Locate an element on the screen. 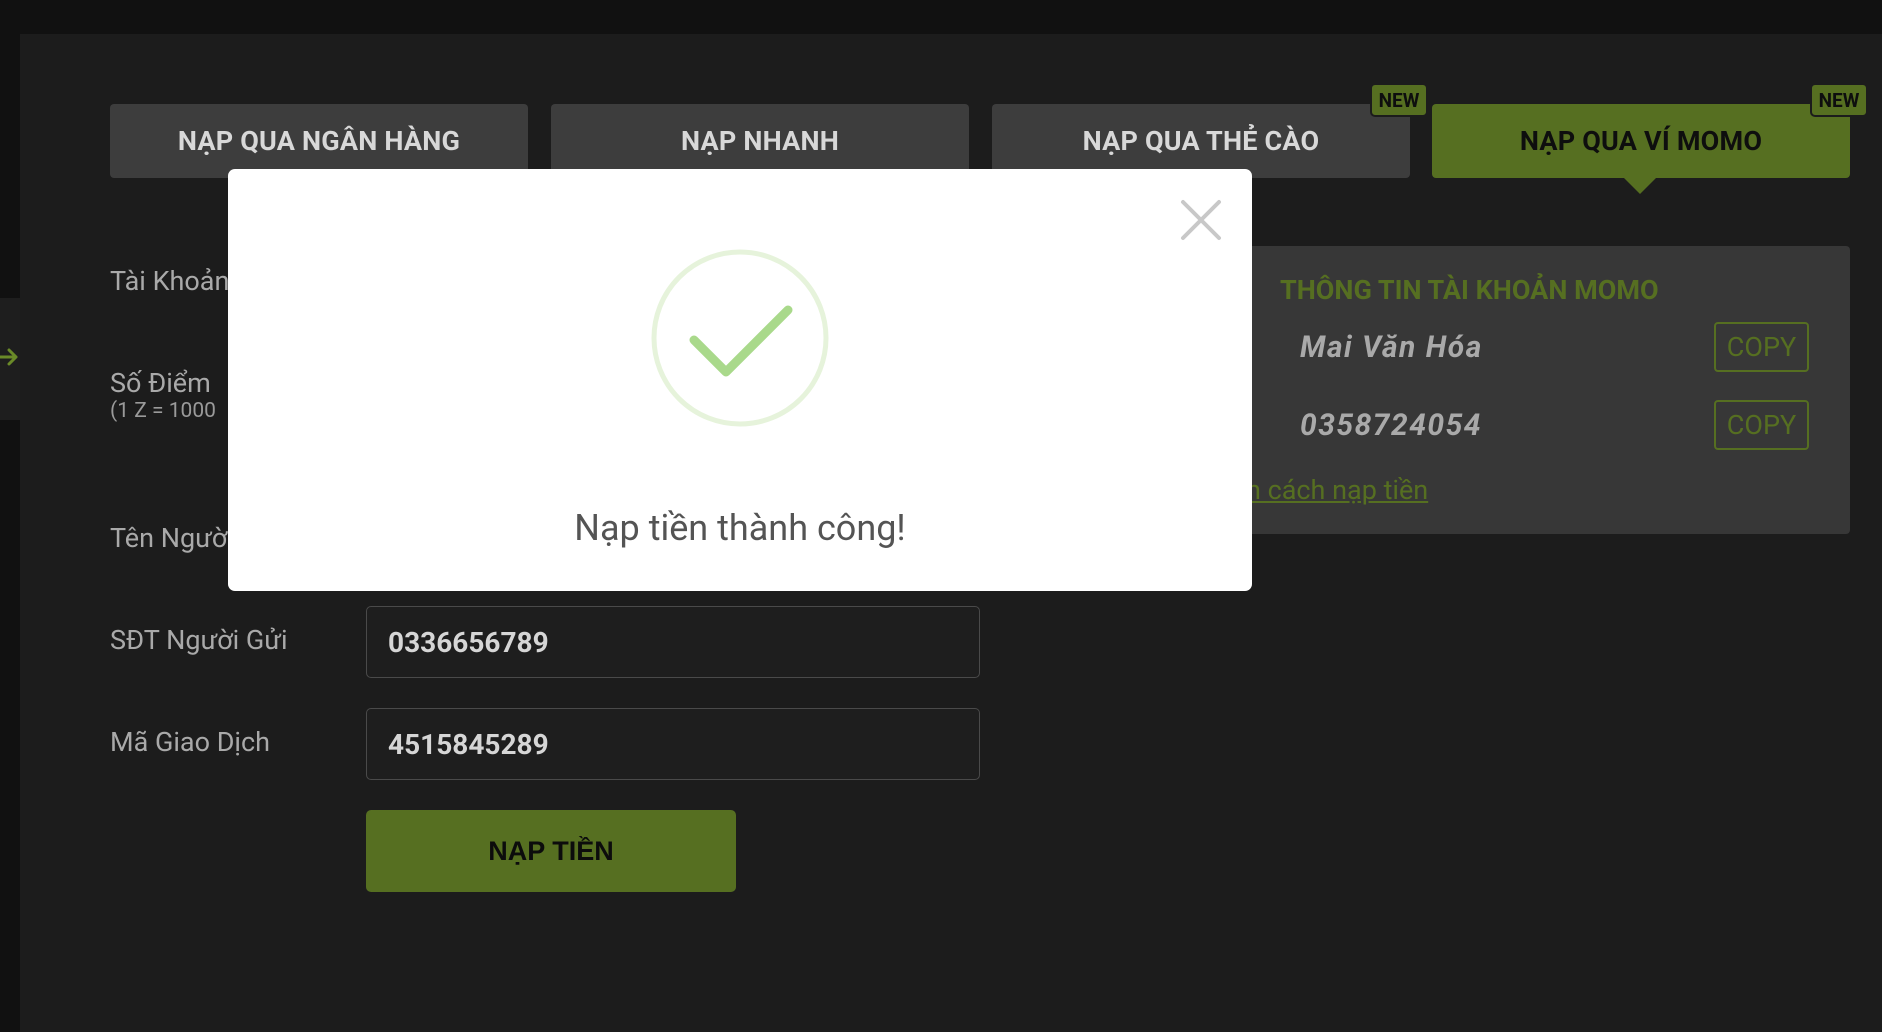 This screenshot has width=1882, height=1032. sender-phone-label: SĐT Người Gửi is located at coordinates (199, 640).